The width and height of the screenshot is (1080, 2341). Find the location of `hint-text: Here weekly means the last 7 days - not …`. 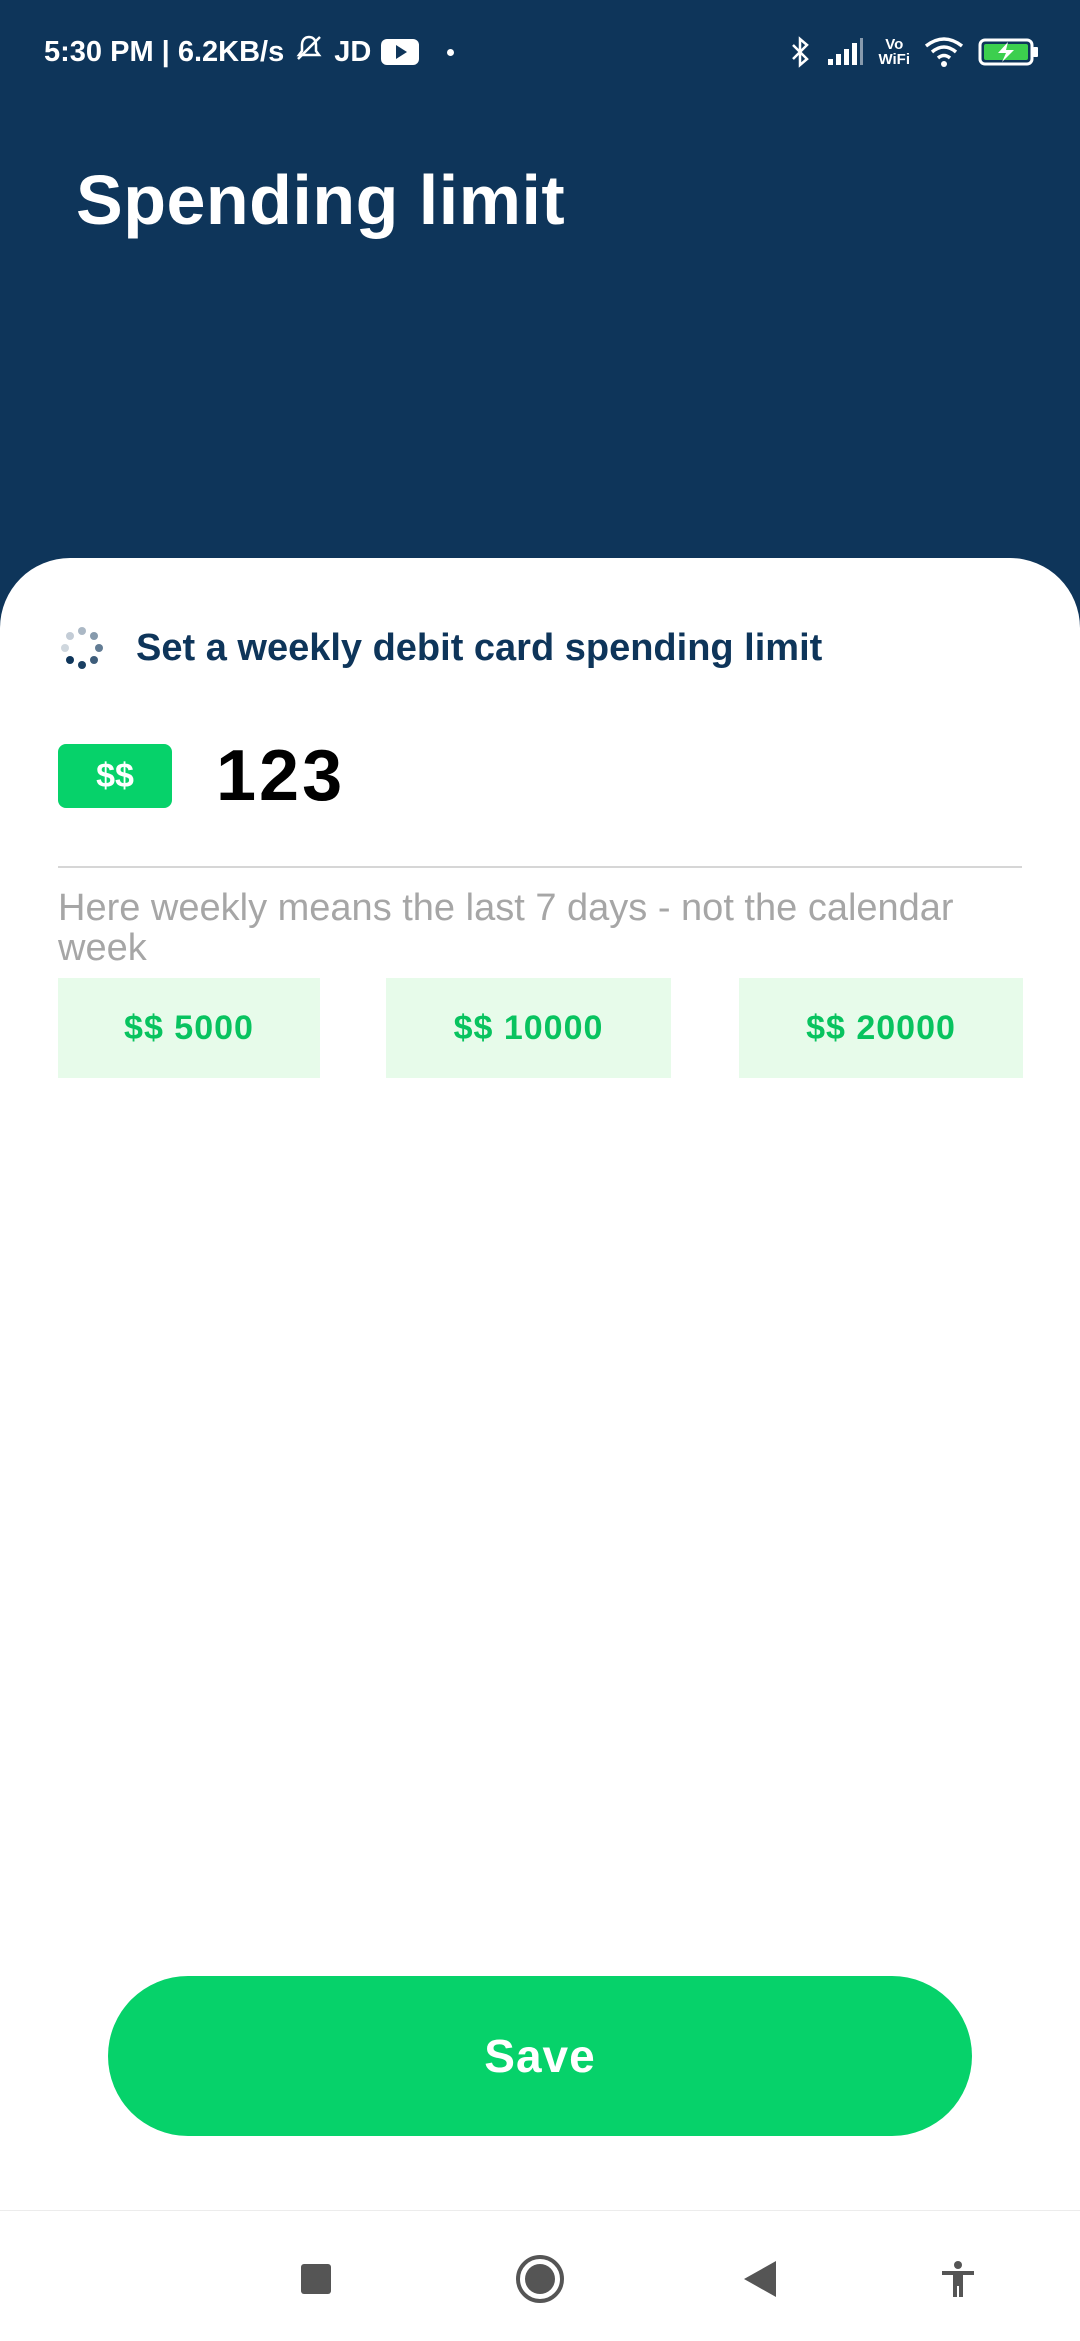

hint-text: Here weekly means the last 7 days - not … is located at coordinates (506, 928).